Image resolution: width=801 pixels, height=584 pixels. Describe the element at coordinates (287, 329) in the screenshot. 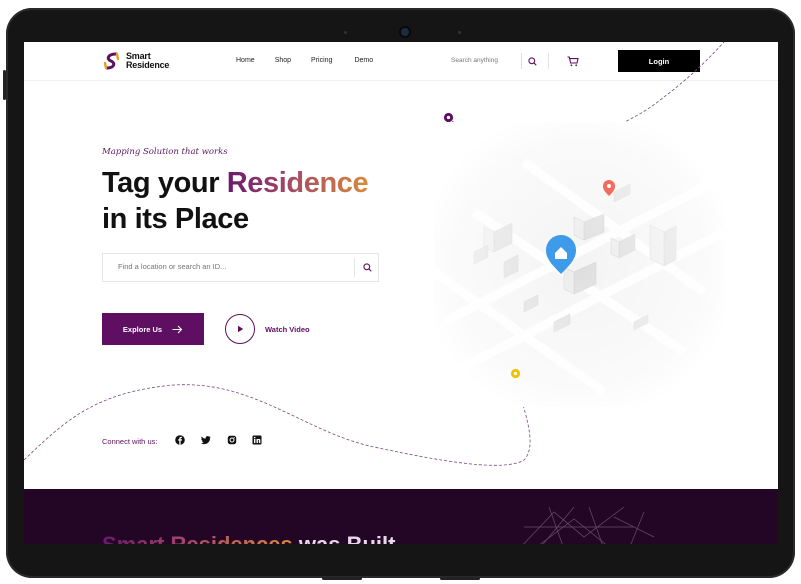

I see `watch-video-link: Watch Video` at that location.